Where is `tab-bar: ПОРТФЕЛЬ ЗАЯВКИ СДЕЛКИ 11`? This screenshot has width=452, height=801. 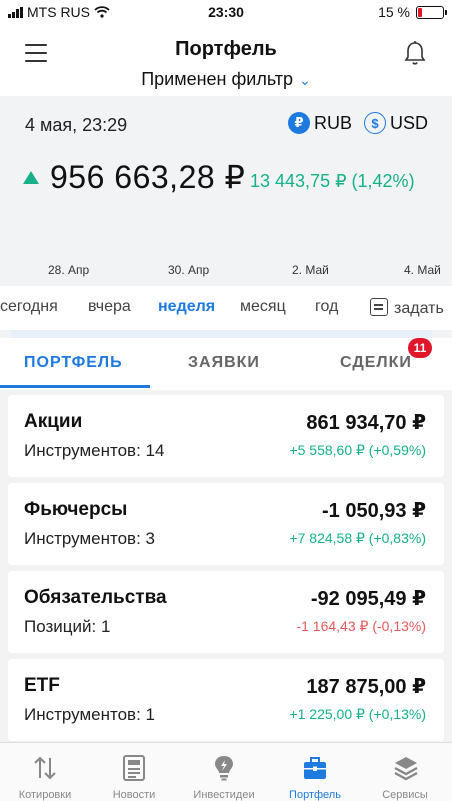
tab-bar: ПОРТФЕЛЬ ЗАЯВКИ СДЕЛКИ 11 is located at coordinates (226, 364).